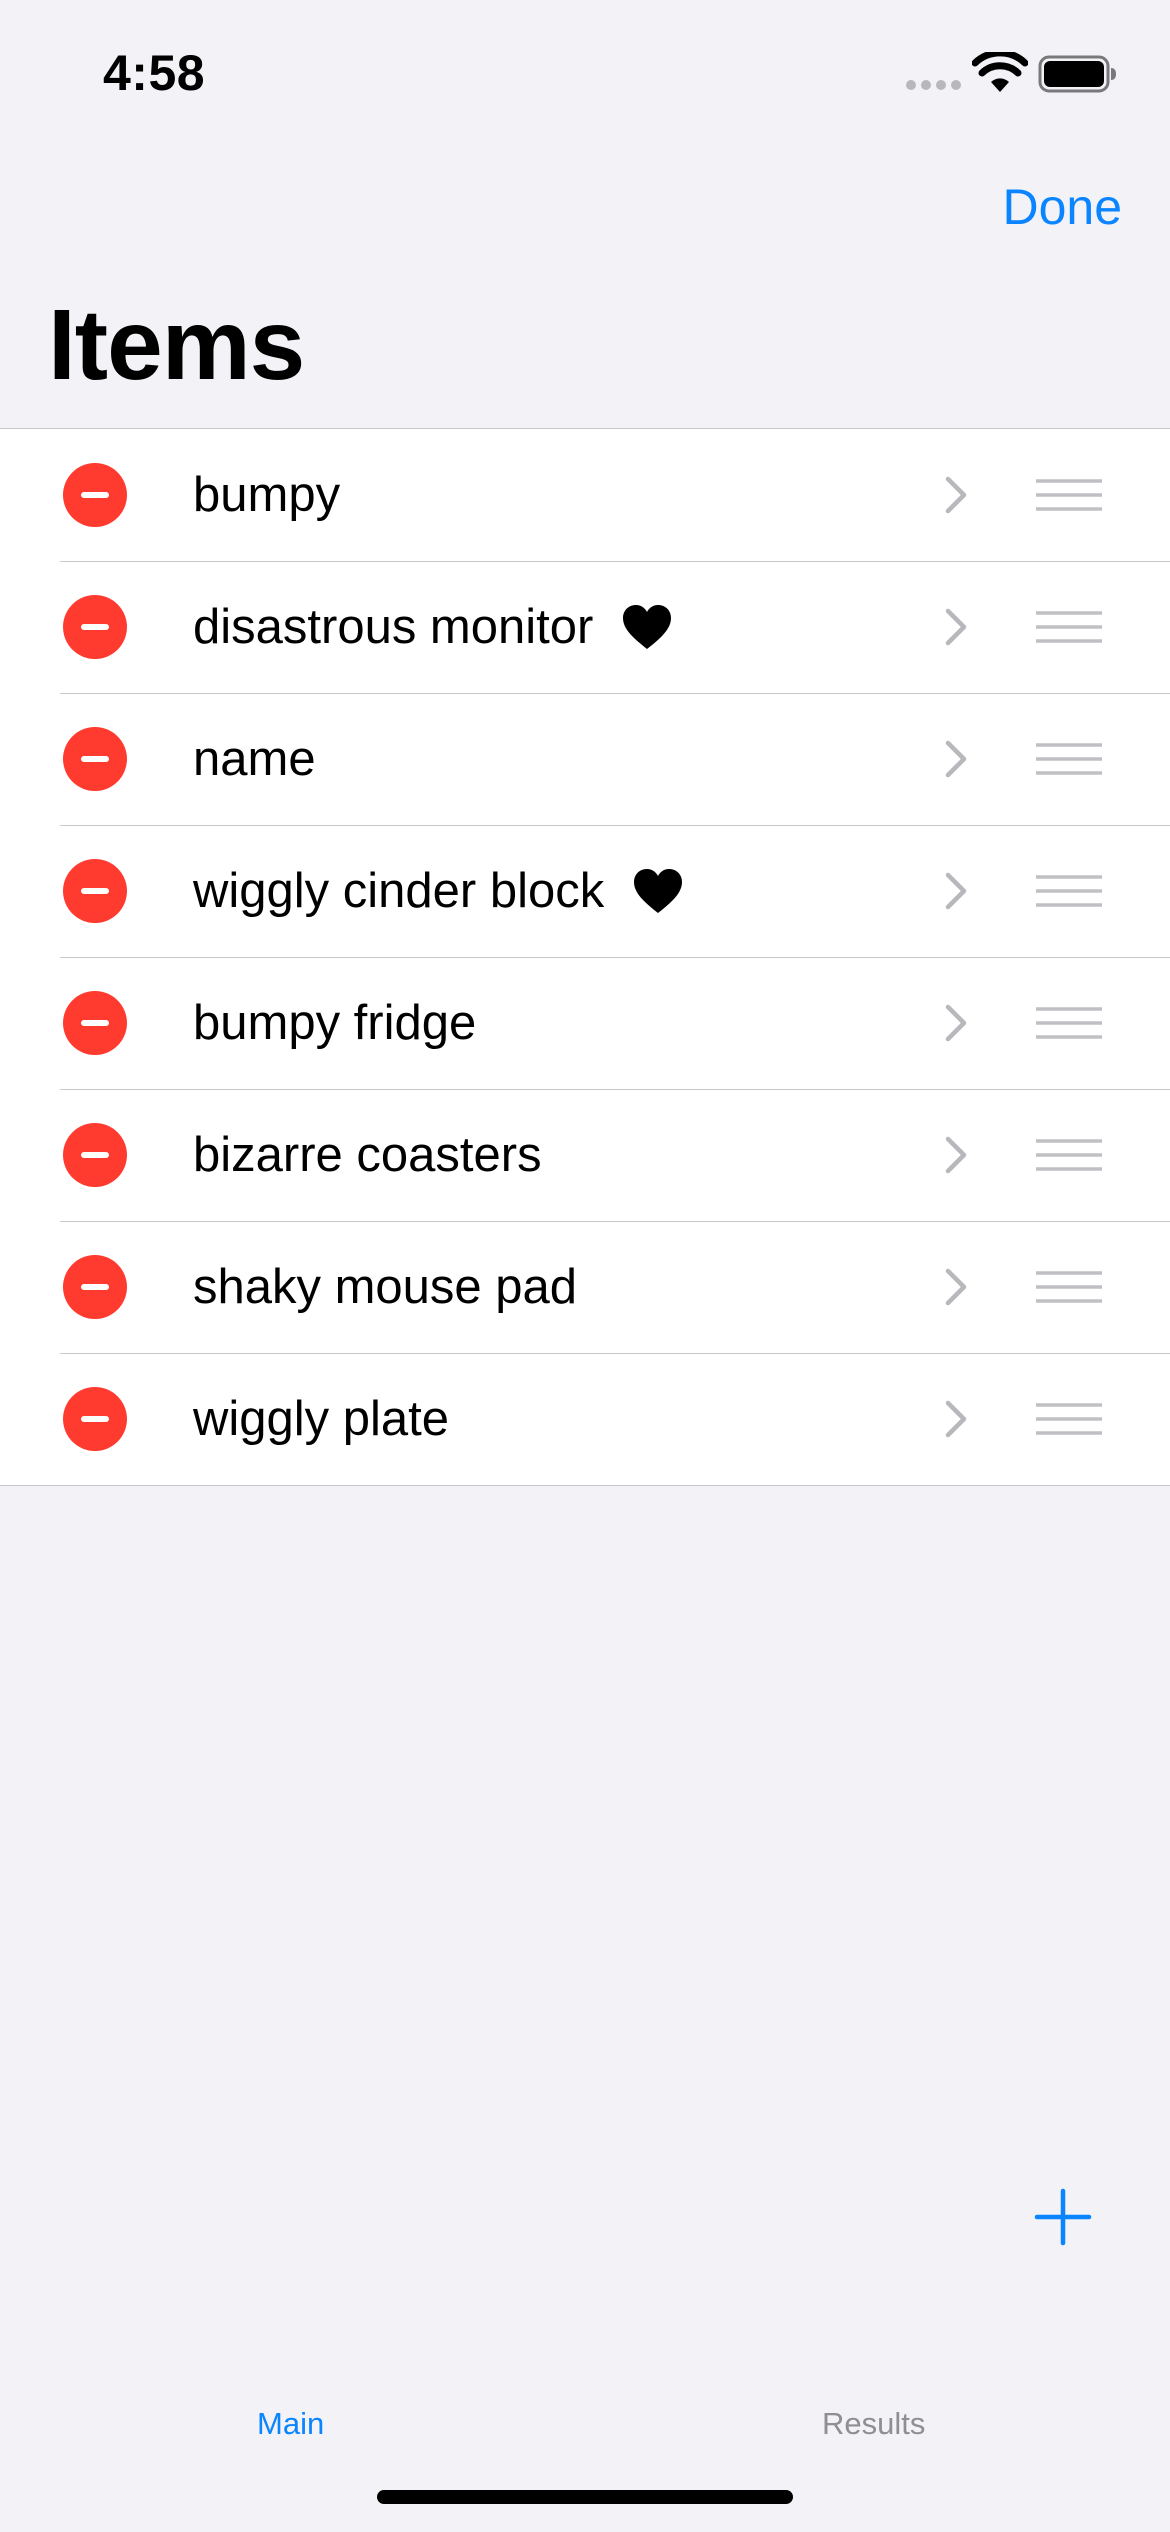 Image resolution: width=1170 pixels, height=2532 pixels. I want to click on item-label-group: name, so click(254, 759).